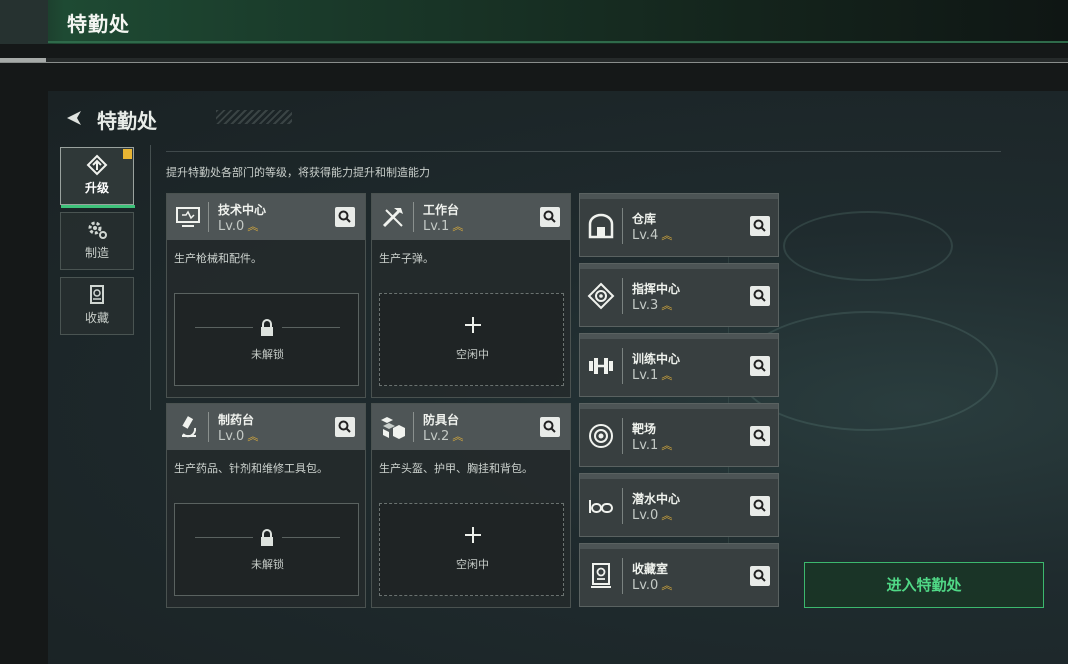 This screenshot has height=664, width=1068. I want to click on description-rule, so click(583, 151).